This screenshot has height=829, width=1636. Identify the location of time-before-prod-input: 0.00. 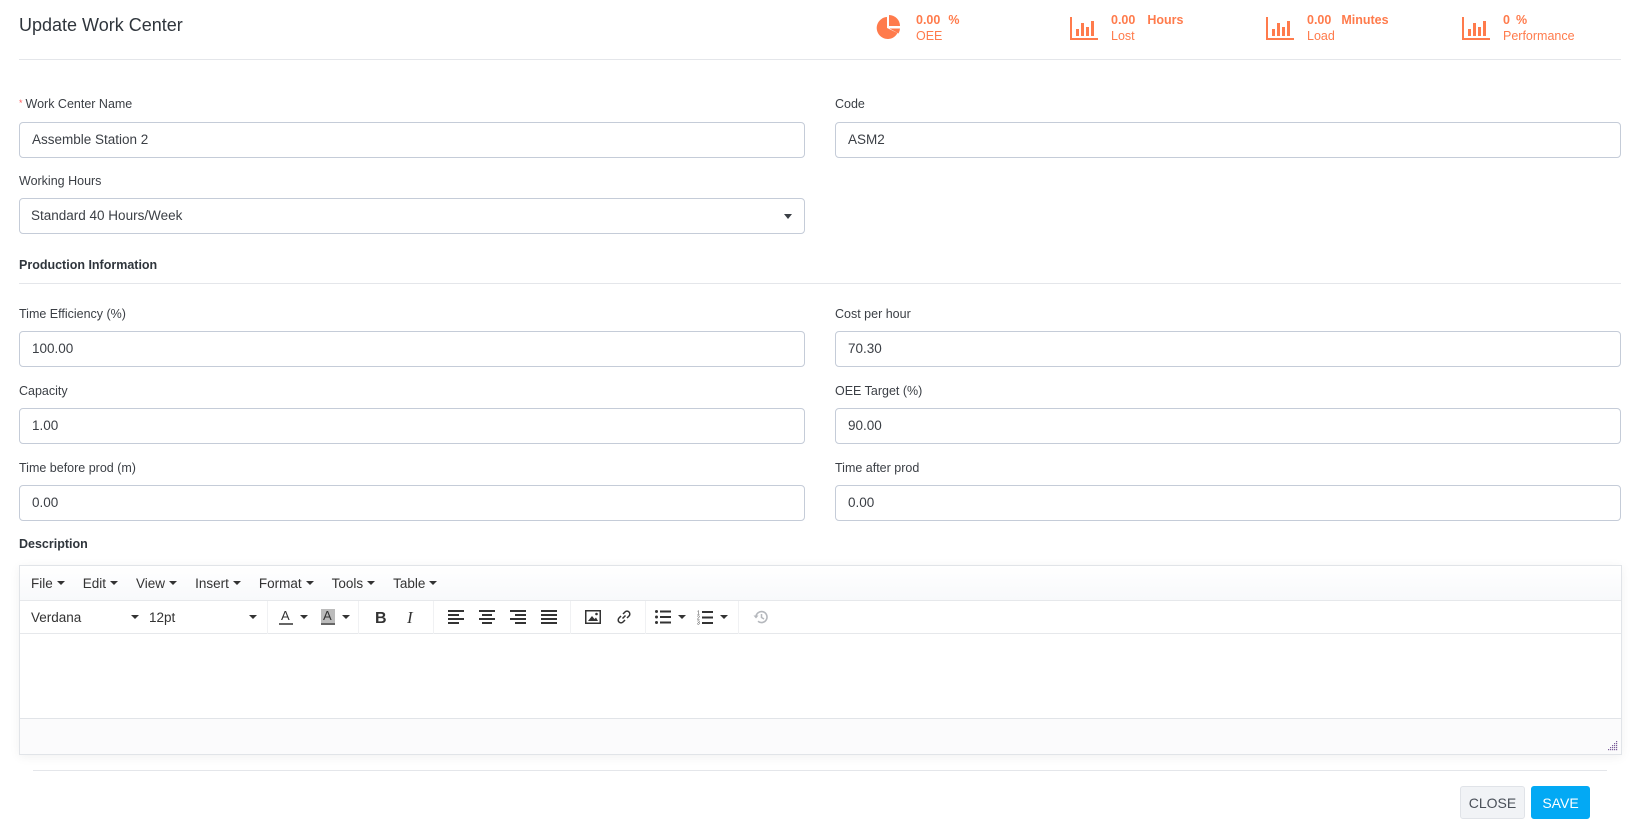
(412, 503).